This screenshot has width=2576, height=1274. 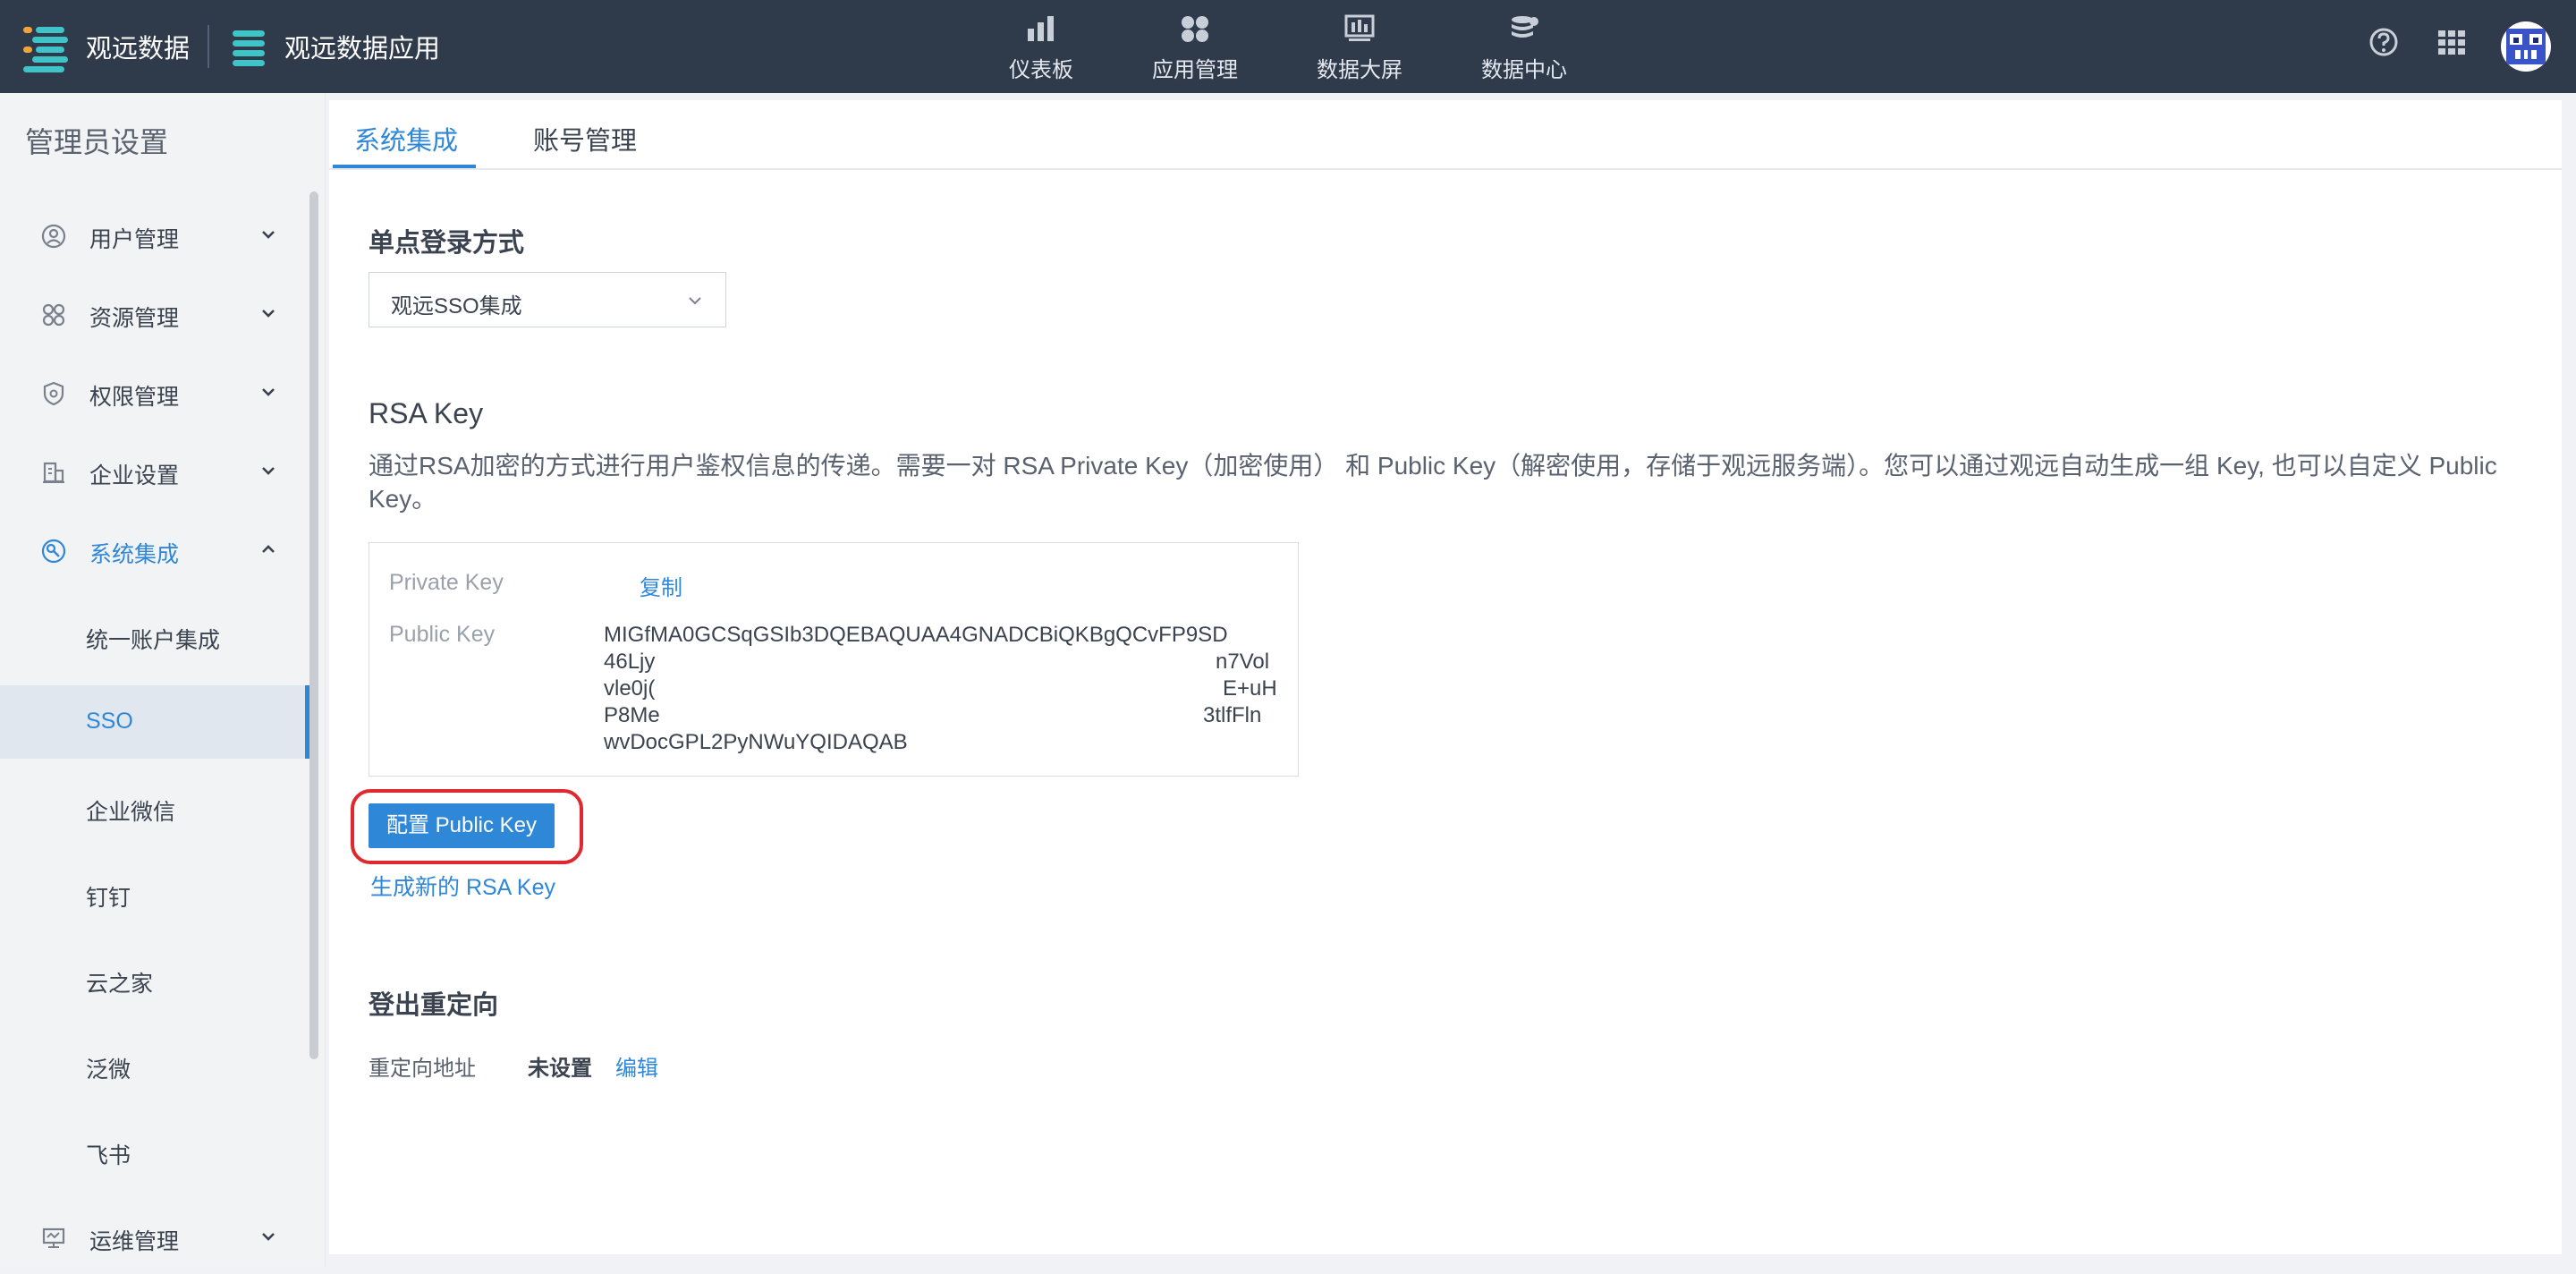 I want to click on private-key-label: Private Key, so click(x=446, y=582).